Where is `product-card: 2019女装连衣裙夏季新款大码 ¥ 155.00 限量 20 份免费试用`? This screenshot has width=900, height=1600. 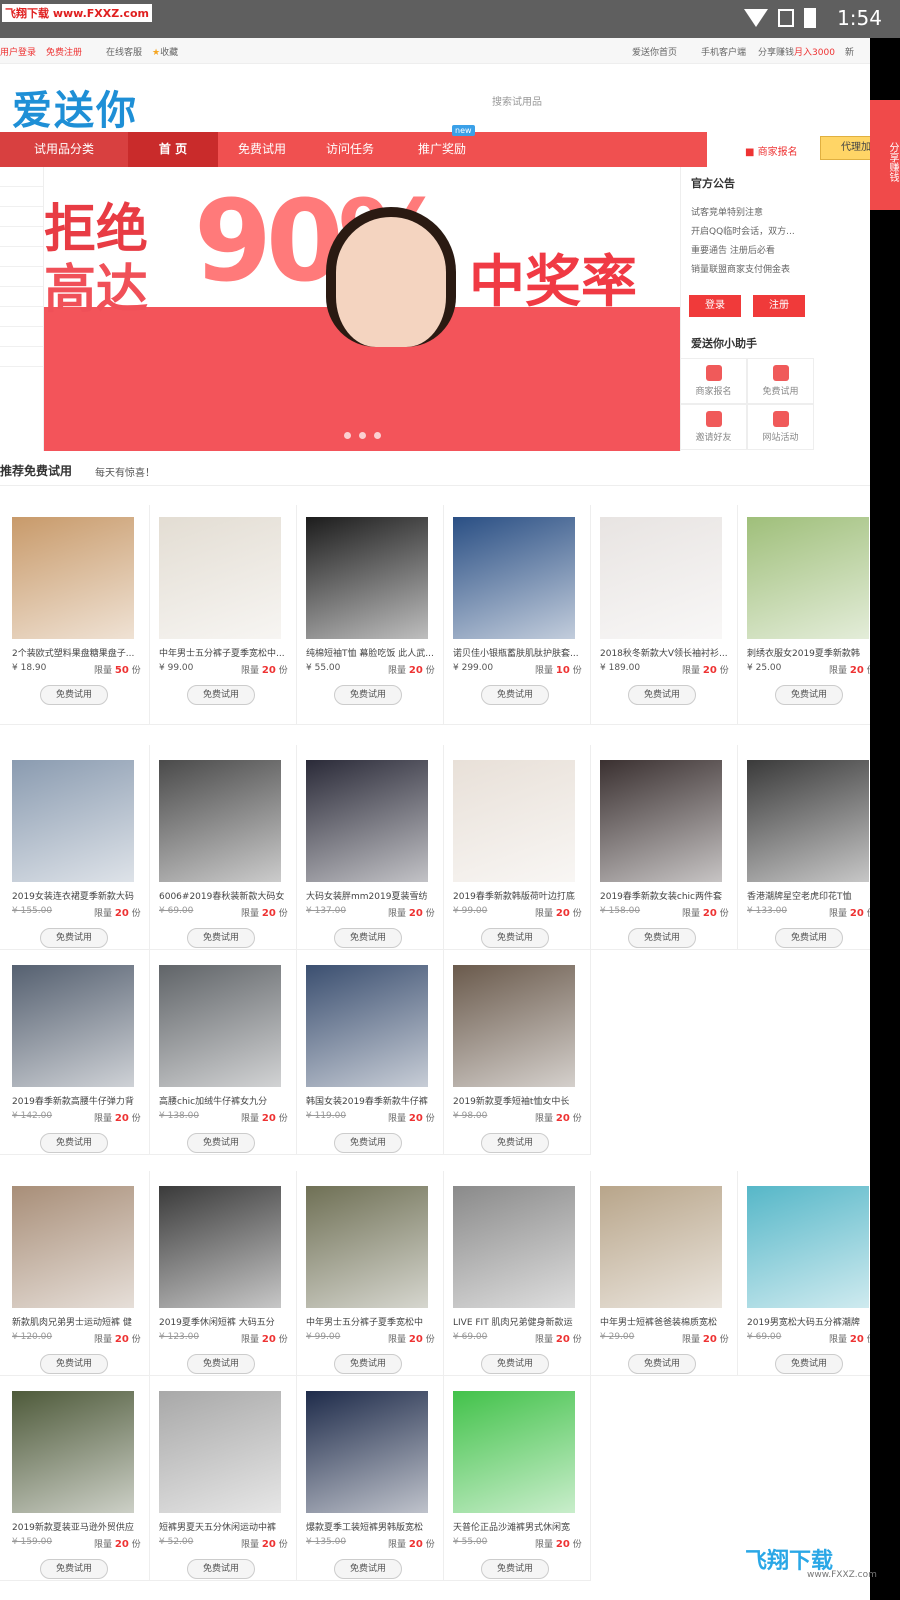 product-card: 2019女装连衣裙夏季新款大码 ¥ 155.00 限量 20 份免费试用 is located at coordinates (75, 847).